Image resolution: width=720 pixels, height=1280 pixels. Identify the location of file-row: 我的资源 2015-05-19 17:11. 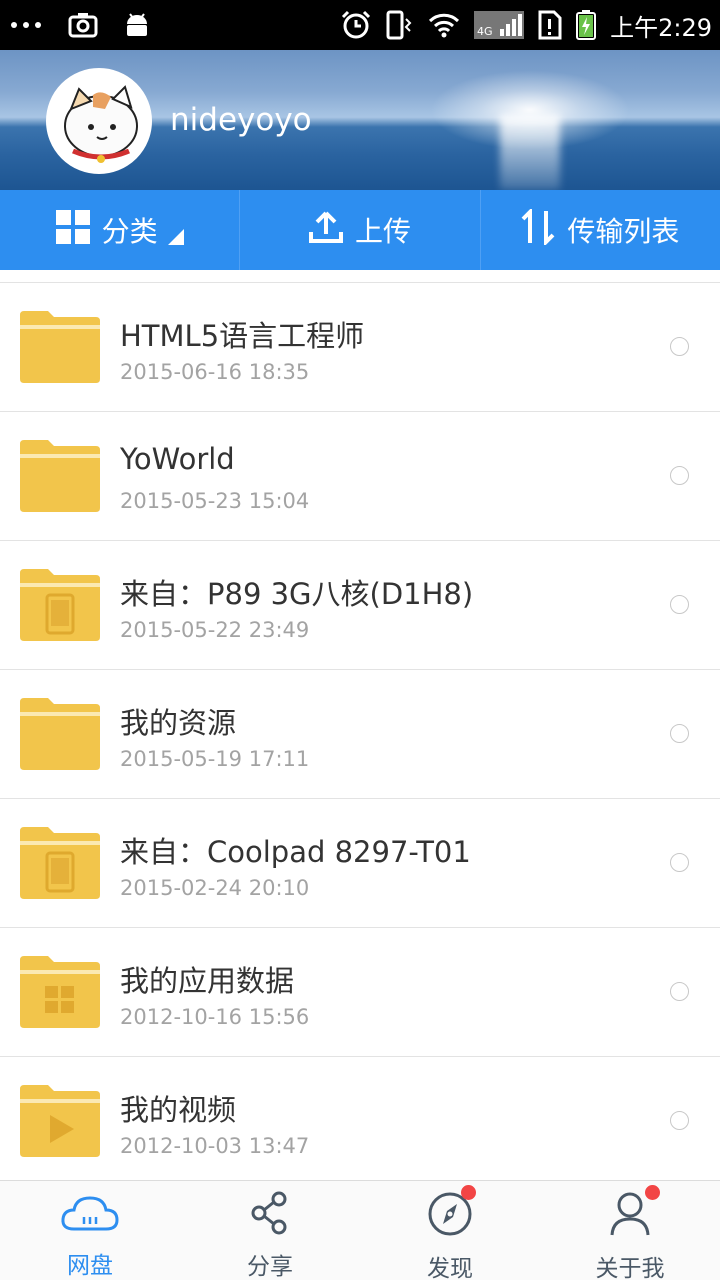
(360, 734).